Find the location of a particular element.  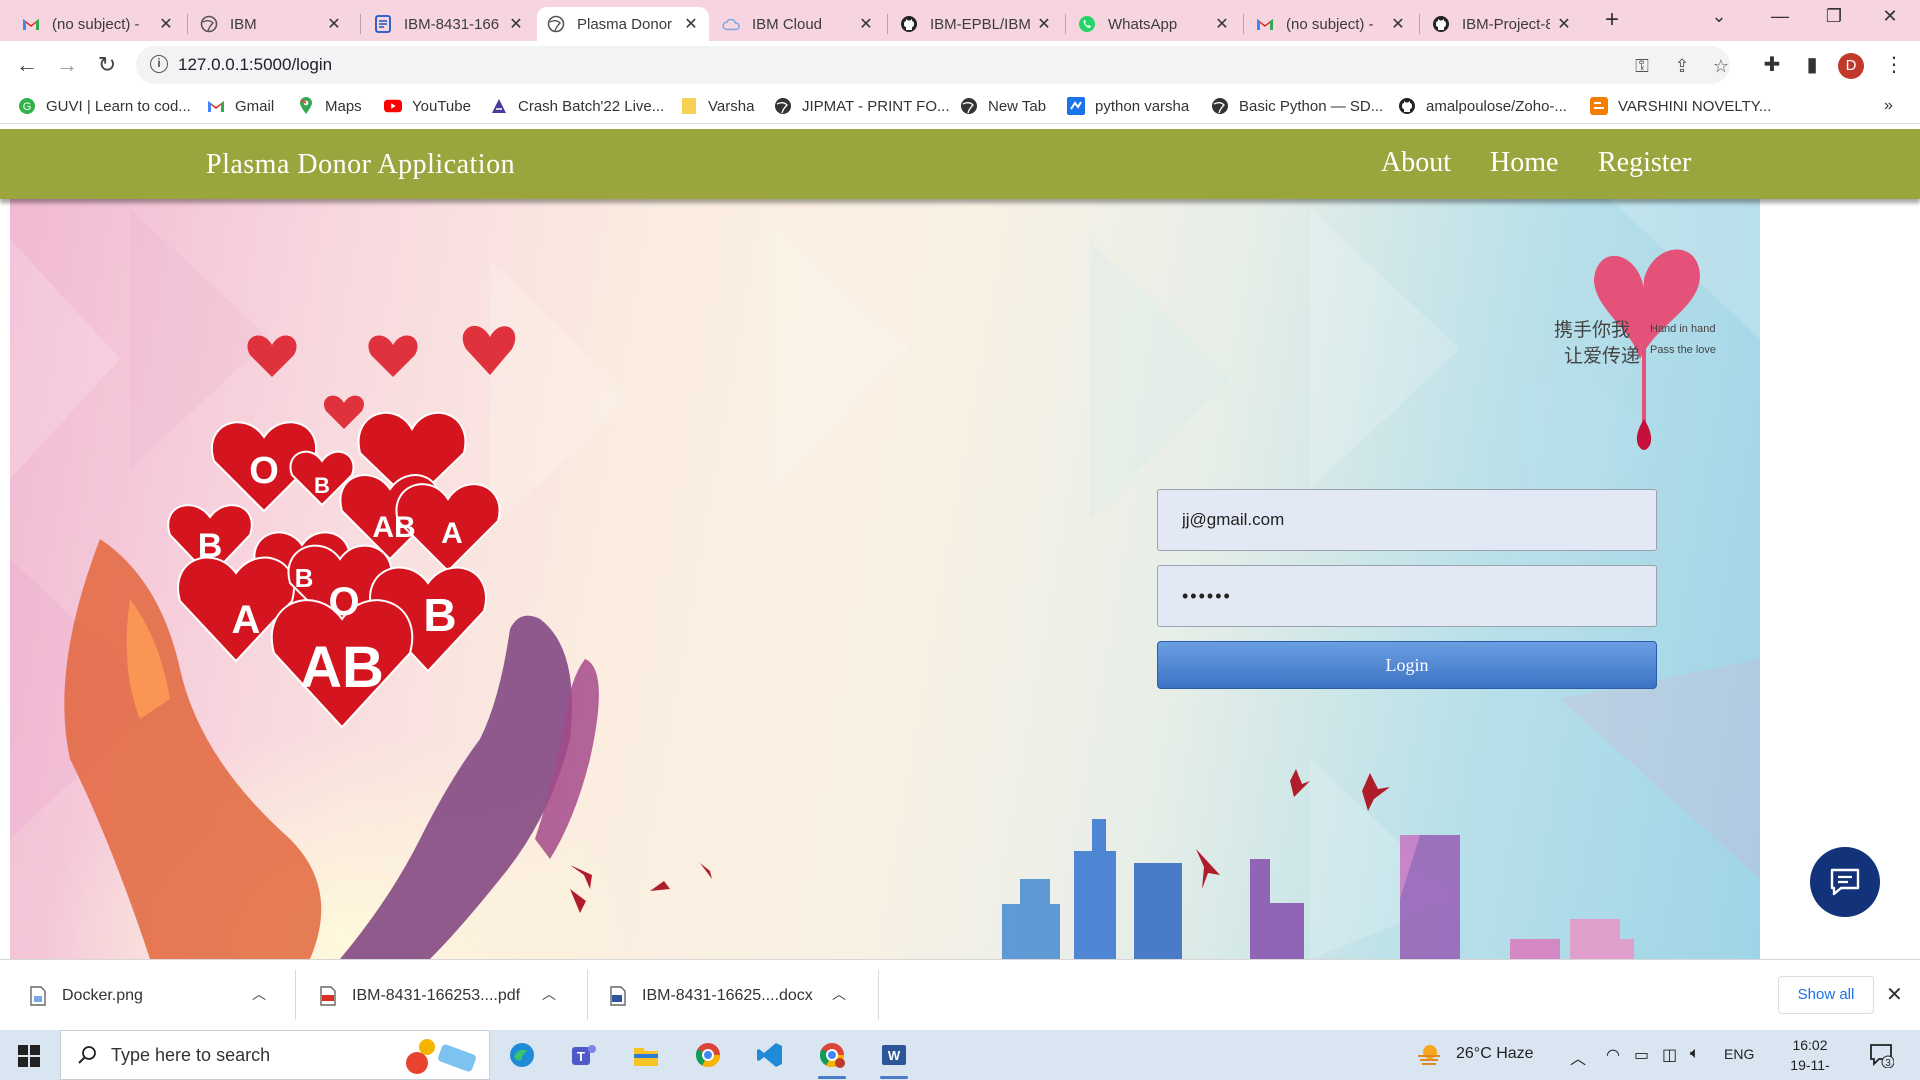

tab-whatsapp: WhatsApp ✕ is located at coordinates (1154, 24).